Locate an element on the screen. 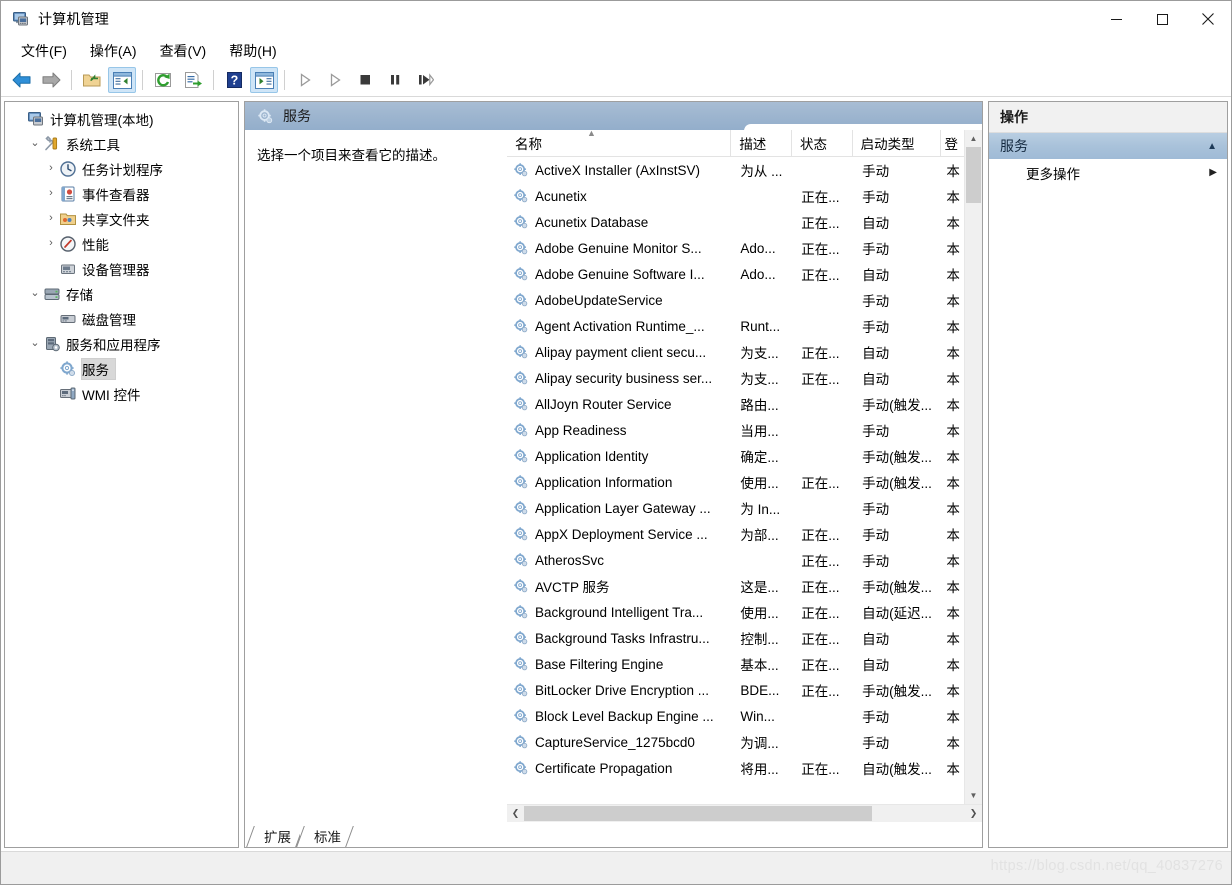 This screenshot has width=1232, height=885. vertical-scroll-thumb is located at coordinates (973, 175).